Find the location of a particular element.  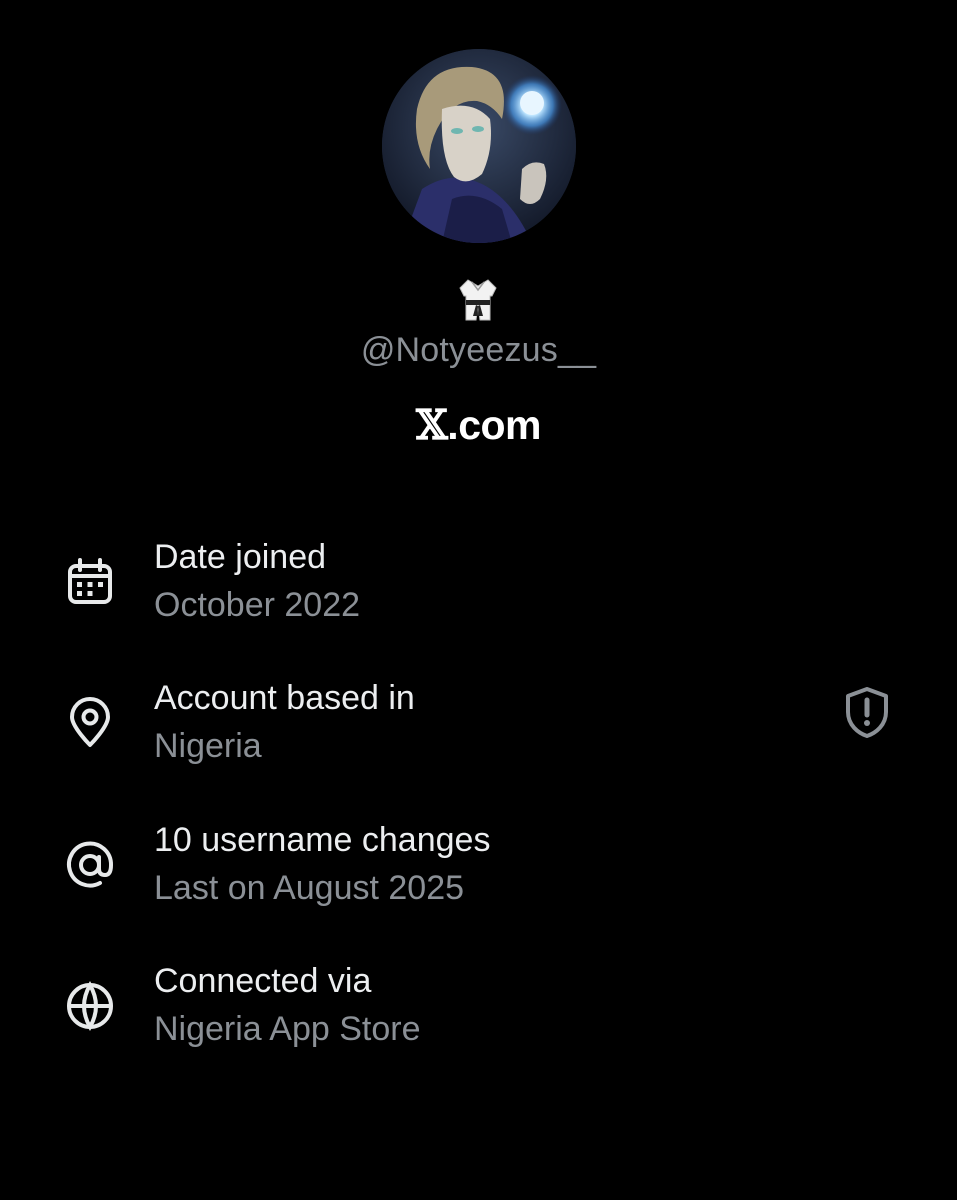

calendar-icon is located at coordinates (90, 582).